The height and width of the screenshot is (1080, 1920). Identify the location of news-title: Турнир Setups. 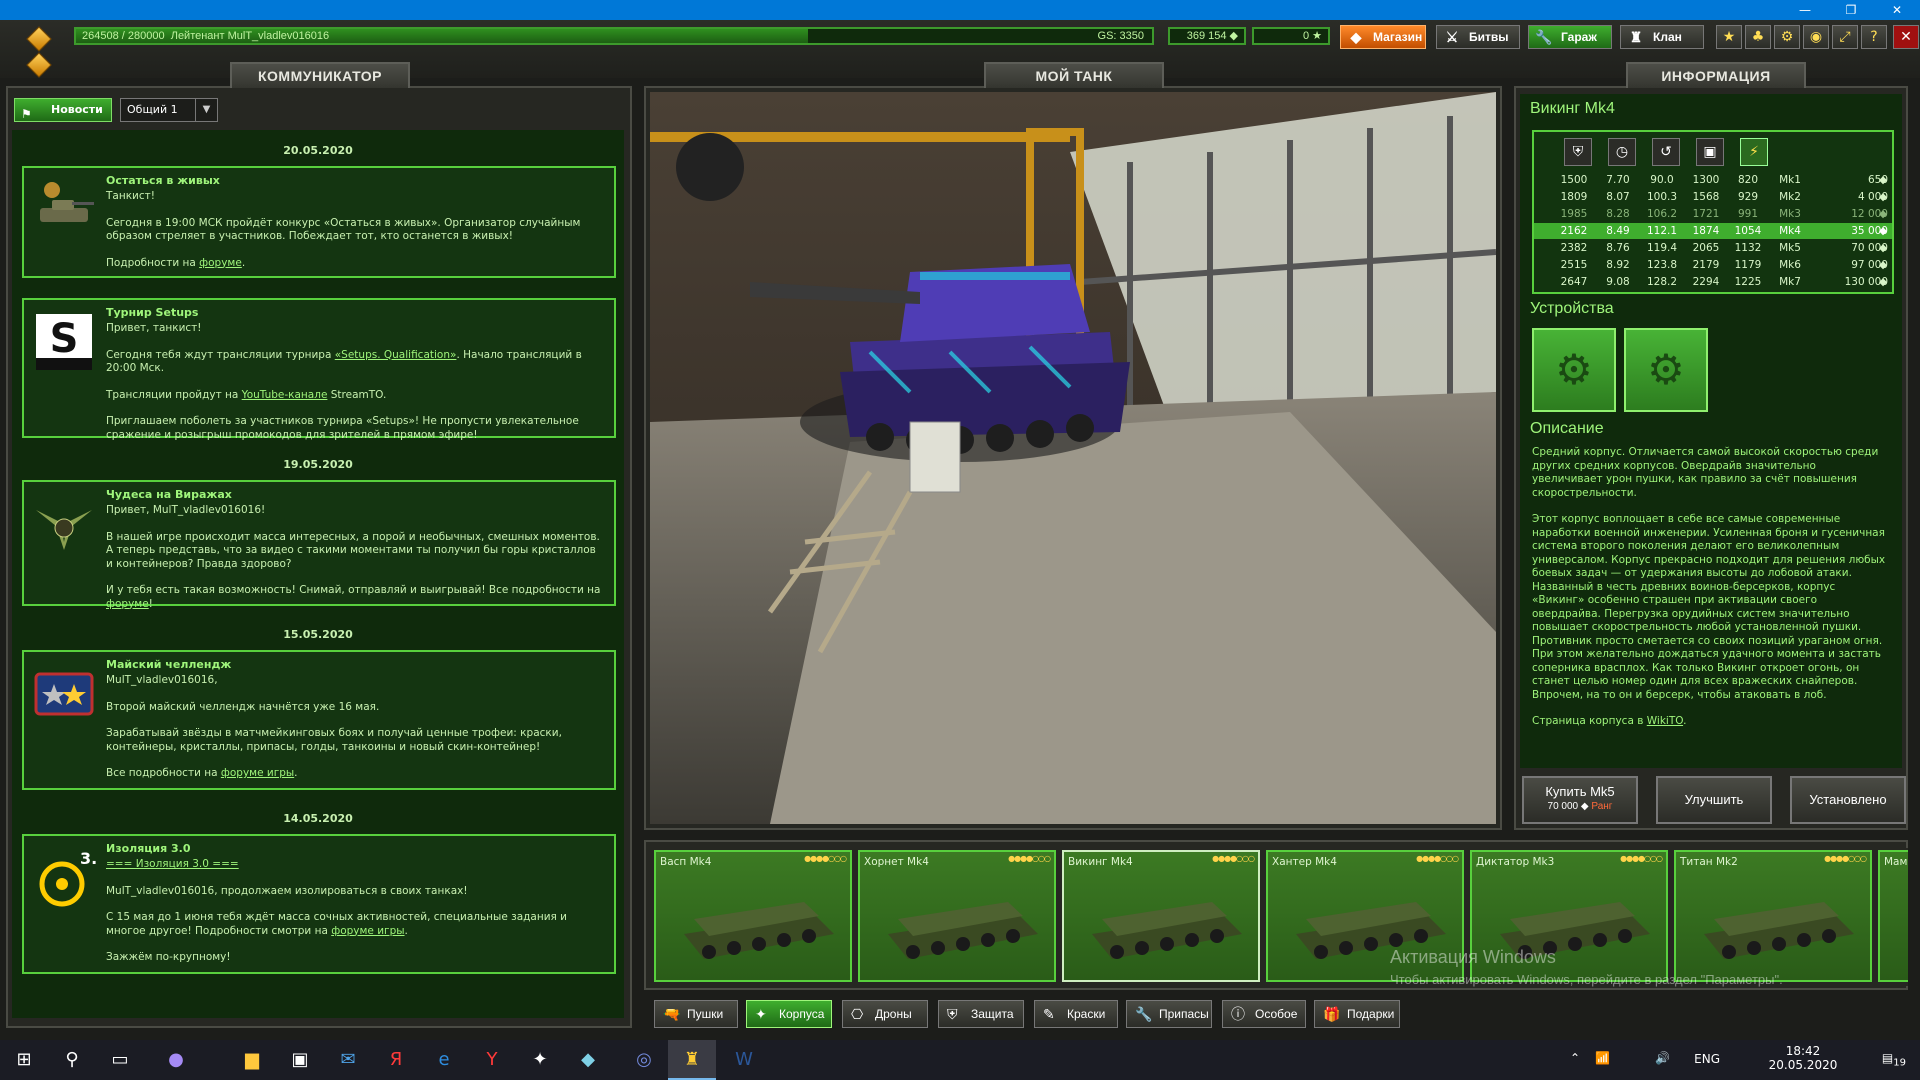
(152, 312).